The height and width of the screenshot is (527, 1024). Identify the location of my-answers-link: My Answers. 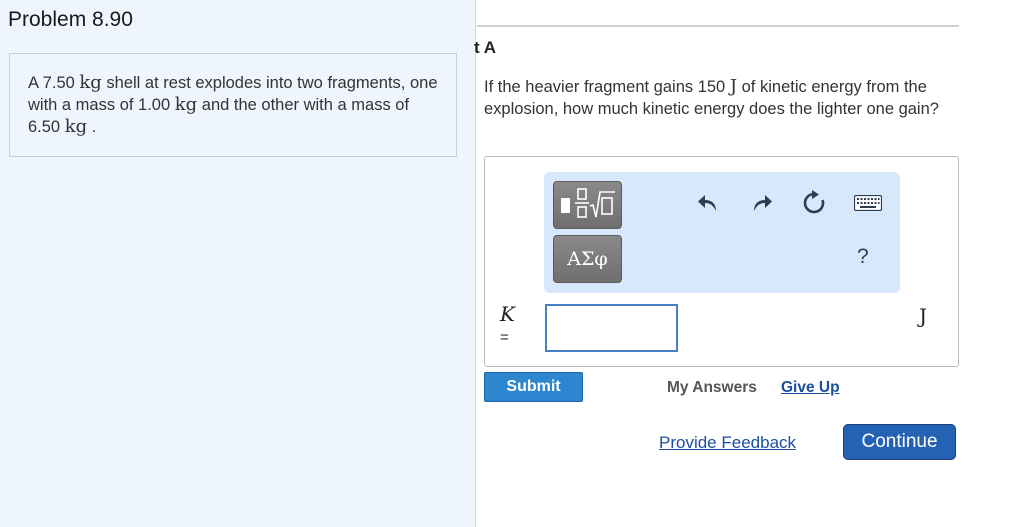
(712, 388).